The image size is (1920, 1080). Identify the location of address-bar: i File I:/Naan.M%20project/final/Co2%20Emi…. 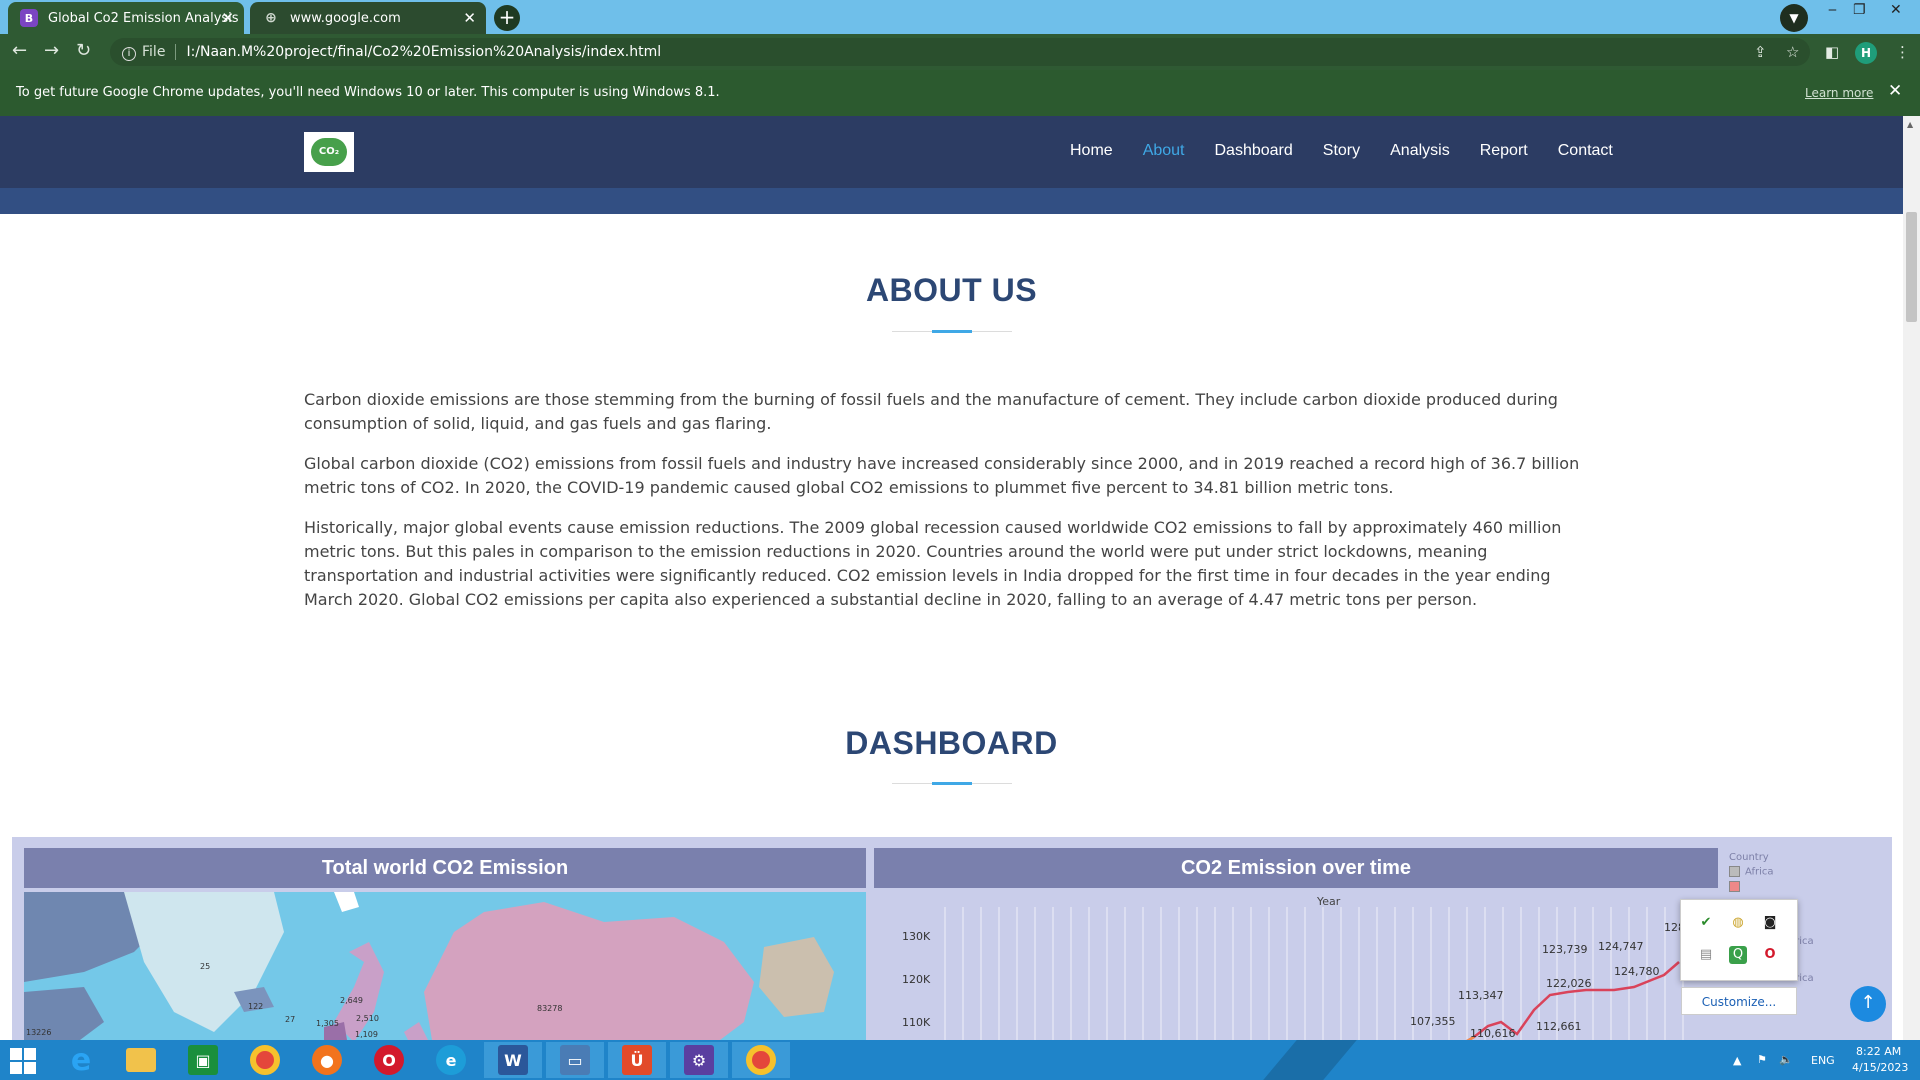
(960, 52).